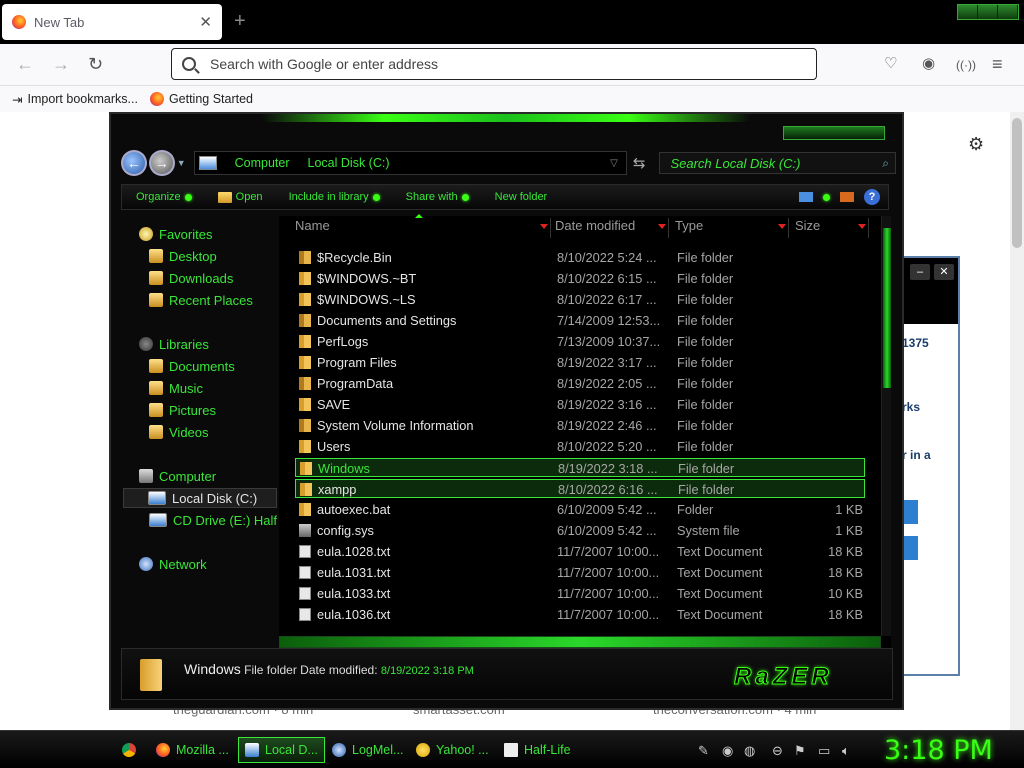 This screenshot has width=1024, height=768. Describe the element at coordinates (129, 750) in the screenshot. I see `chrome-taskbar-button` at that location.